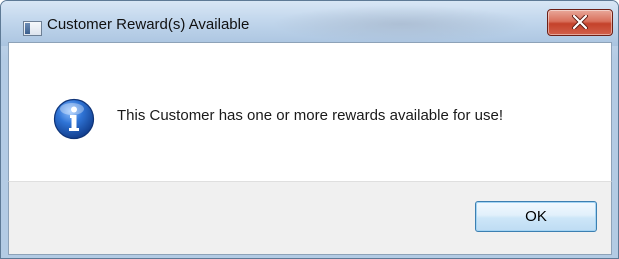  I want to click on close-button, so click(580, 22).